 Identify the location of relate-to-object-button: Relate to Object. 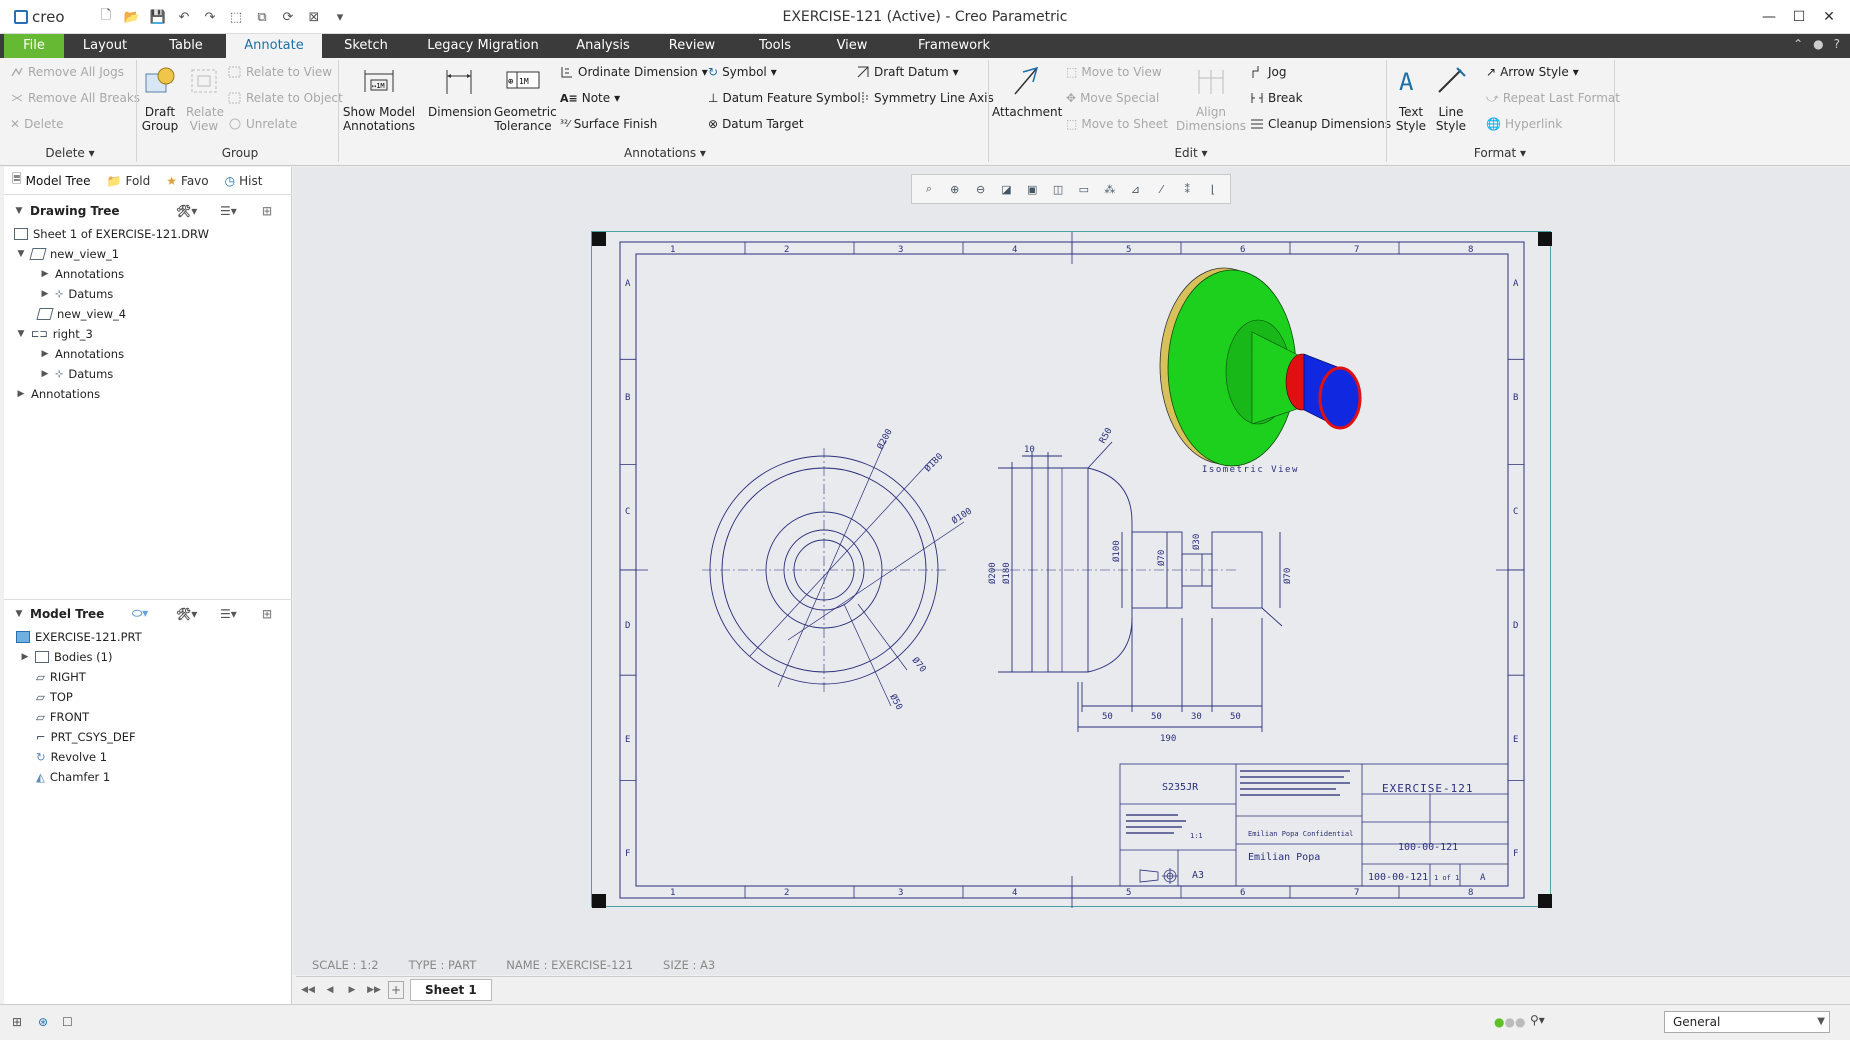
(285, 98).